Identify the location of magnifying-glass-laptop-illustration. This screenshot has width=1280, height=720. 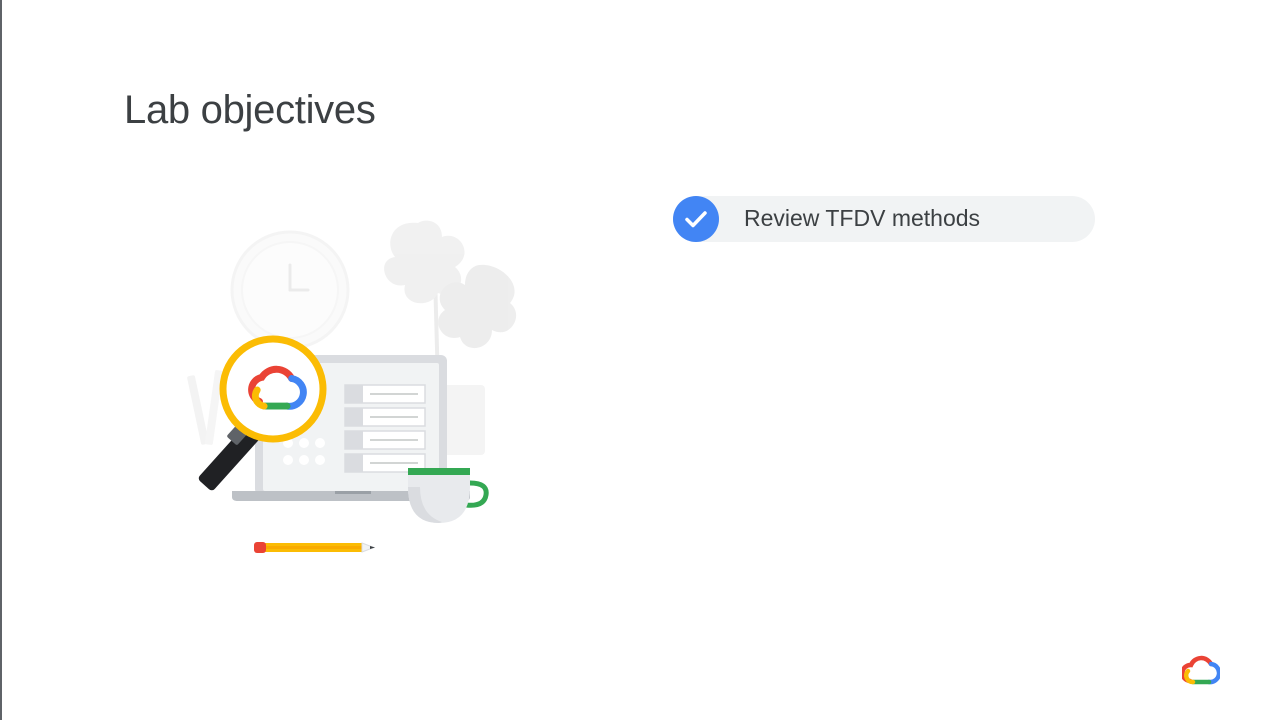
(352, 386).